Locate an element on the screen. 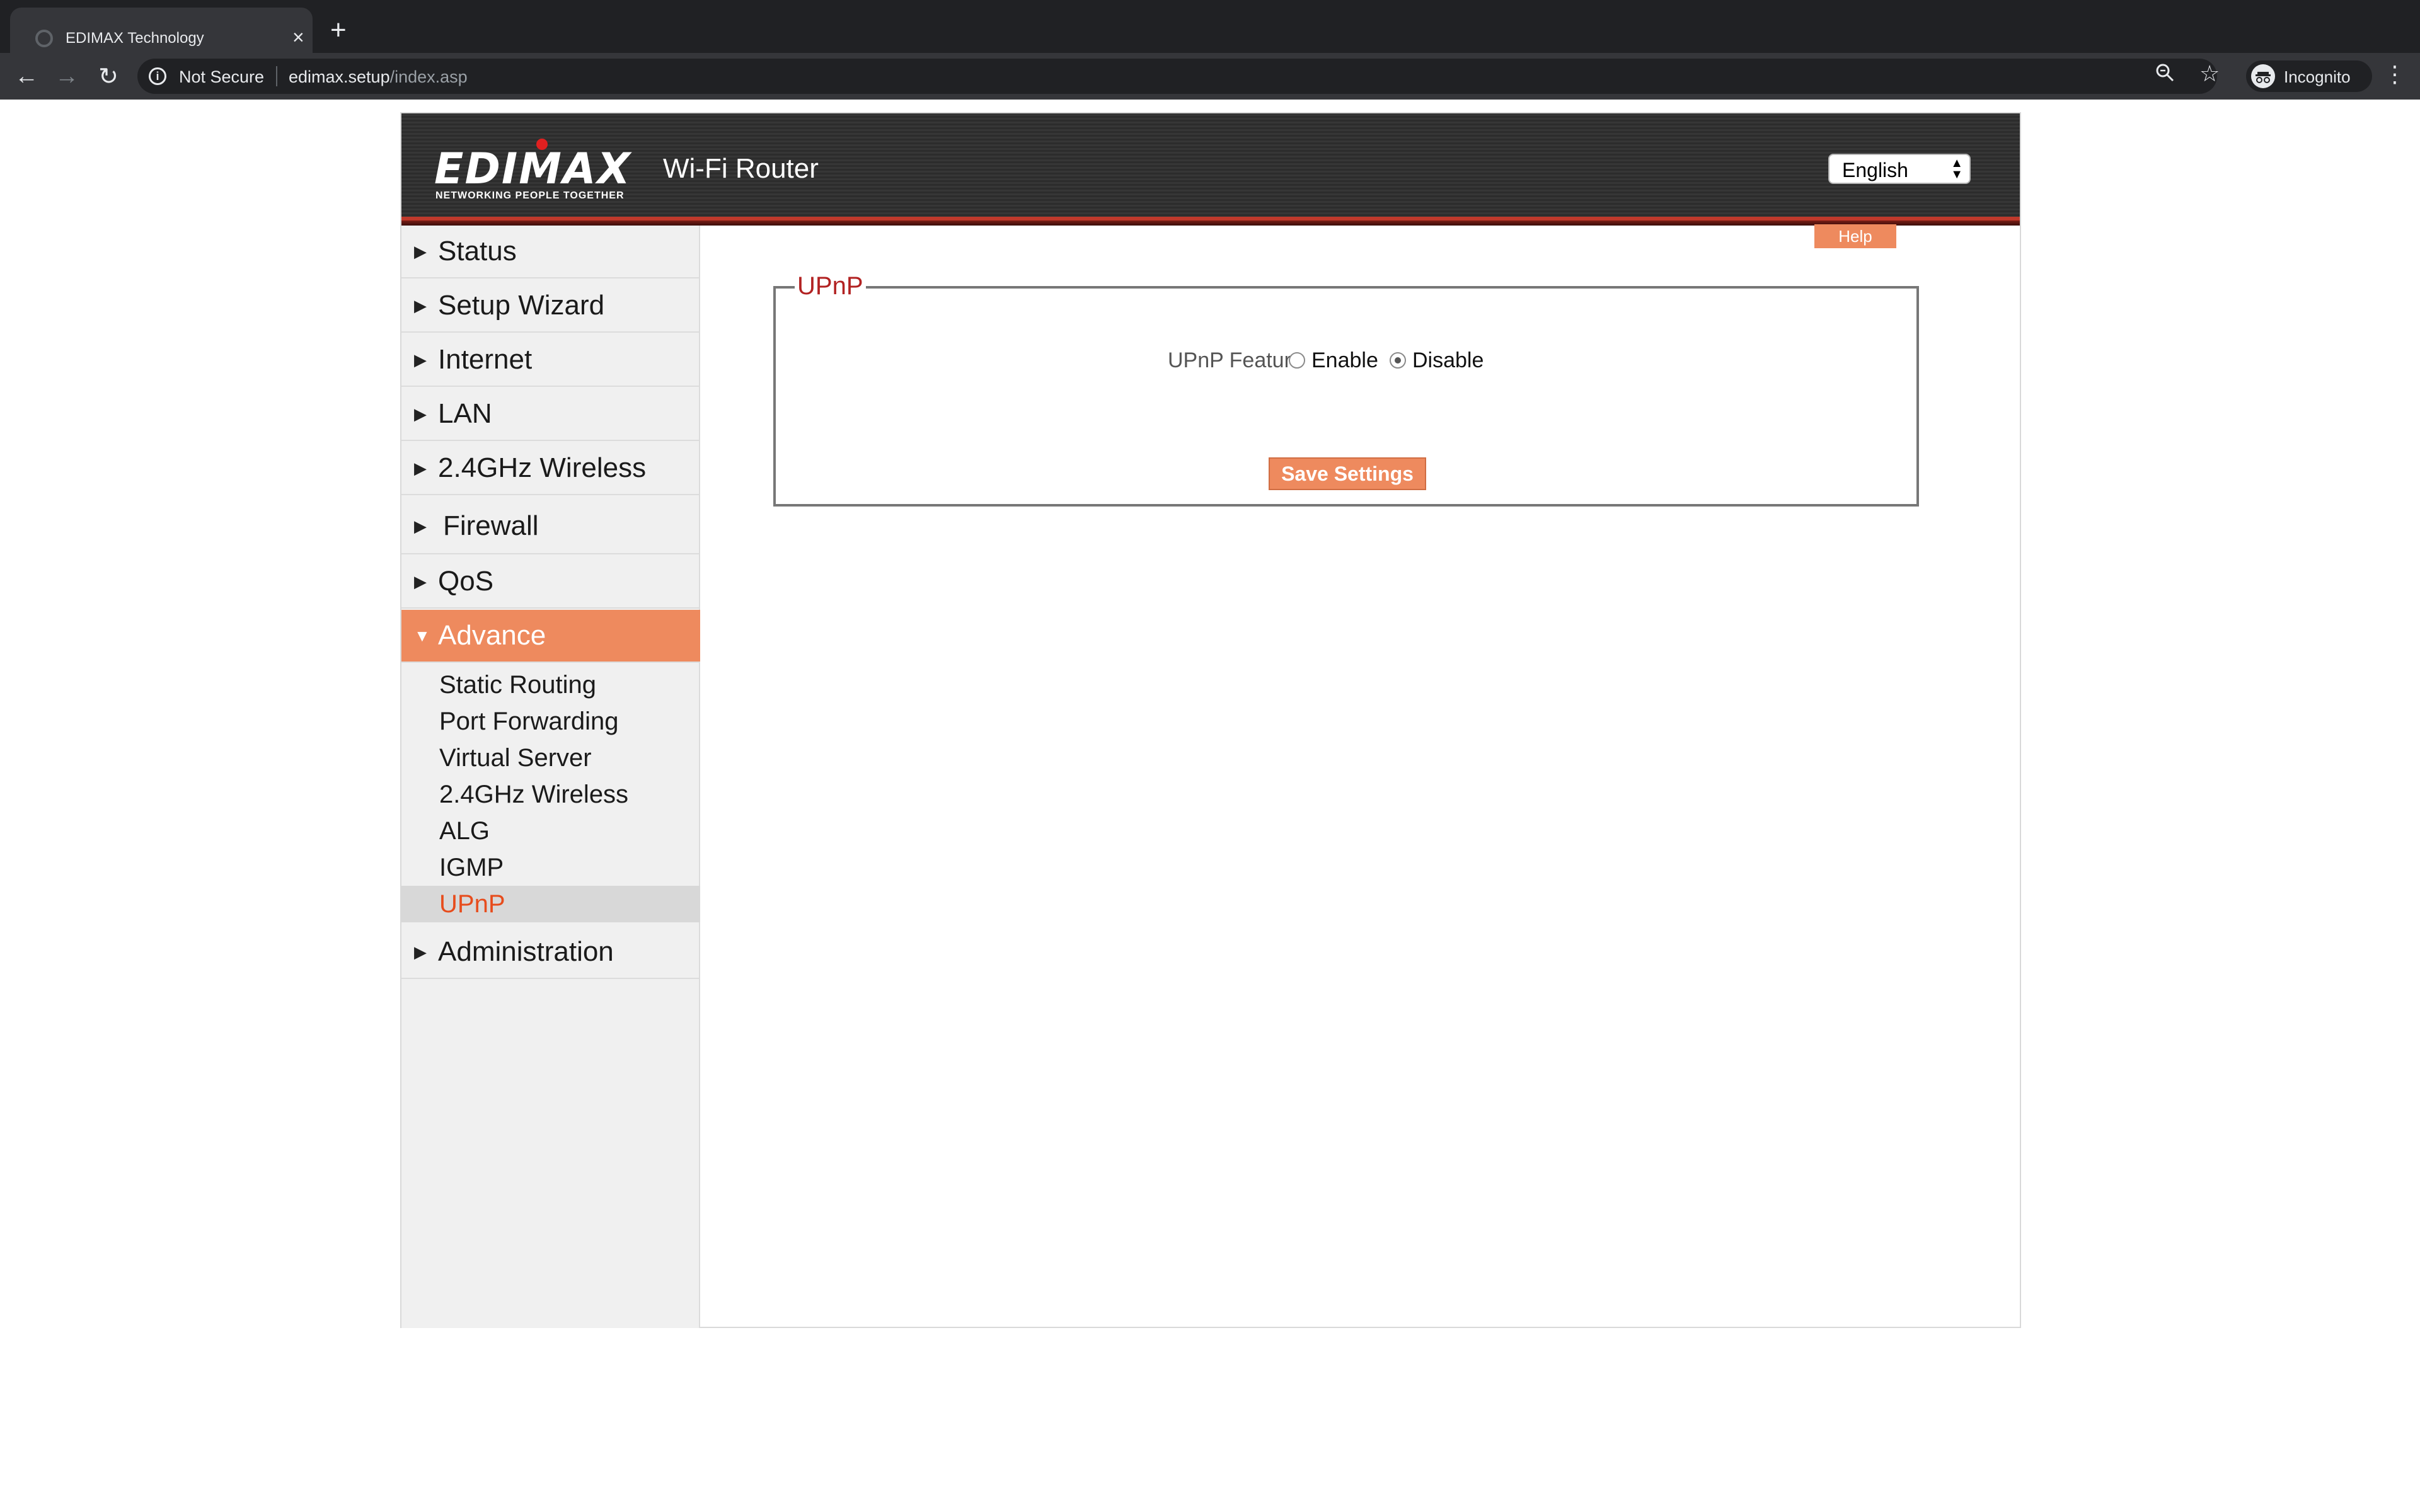 This screenshot has width=2420, height=1512. url-path: /index.asp is located at coordinates (428, 76).